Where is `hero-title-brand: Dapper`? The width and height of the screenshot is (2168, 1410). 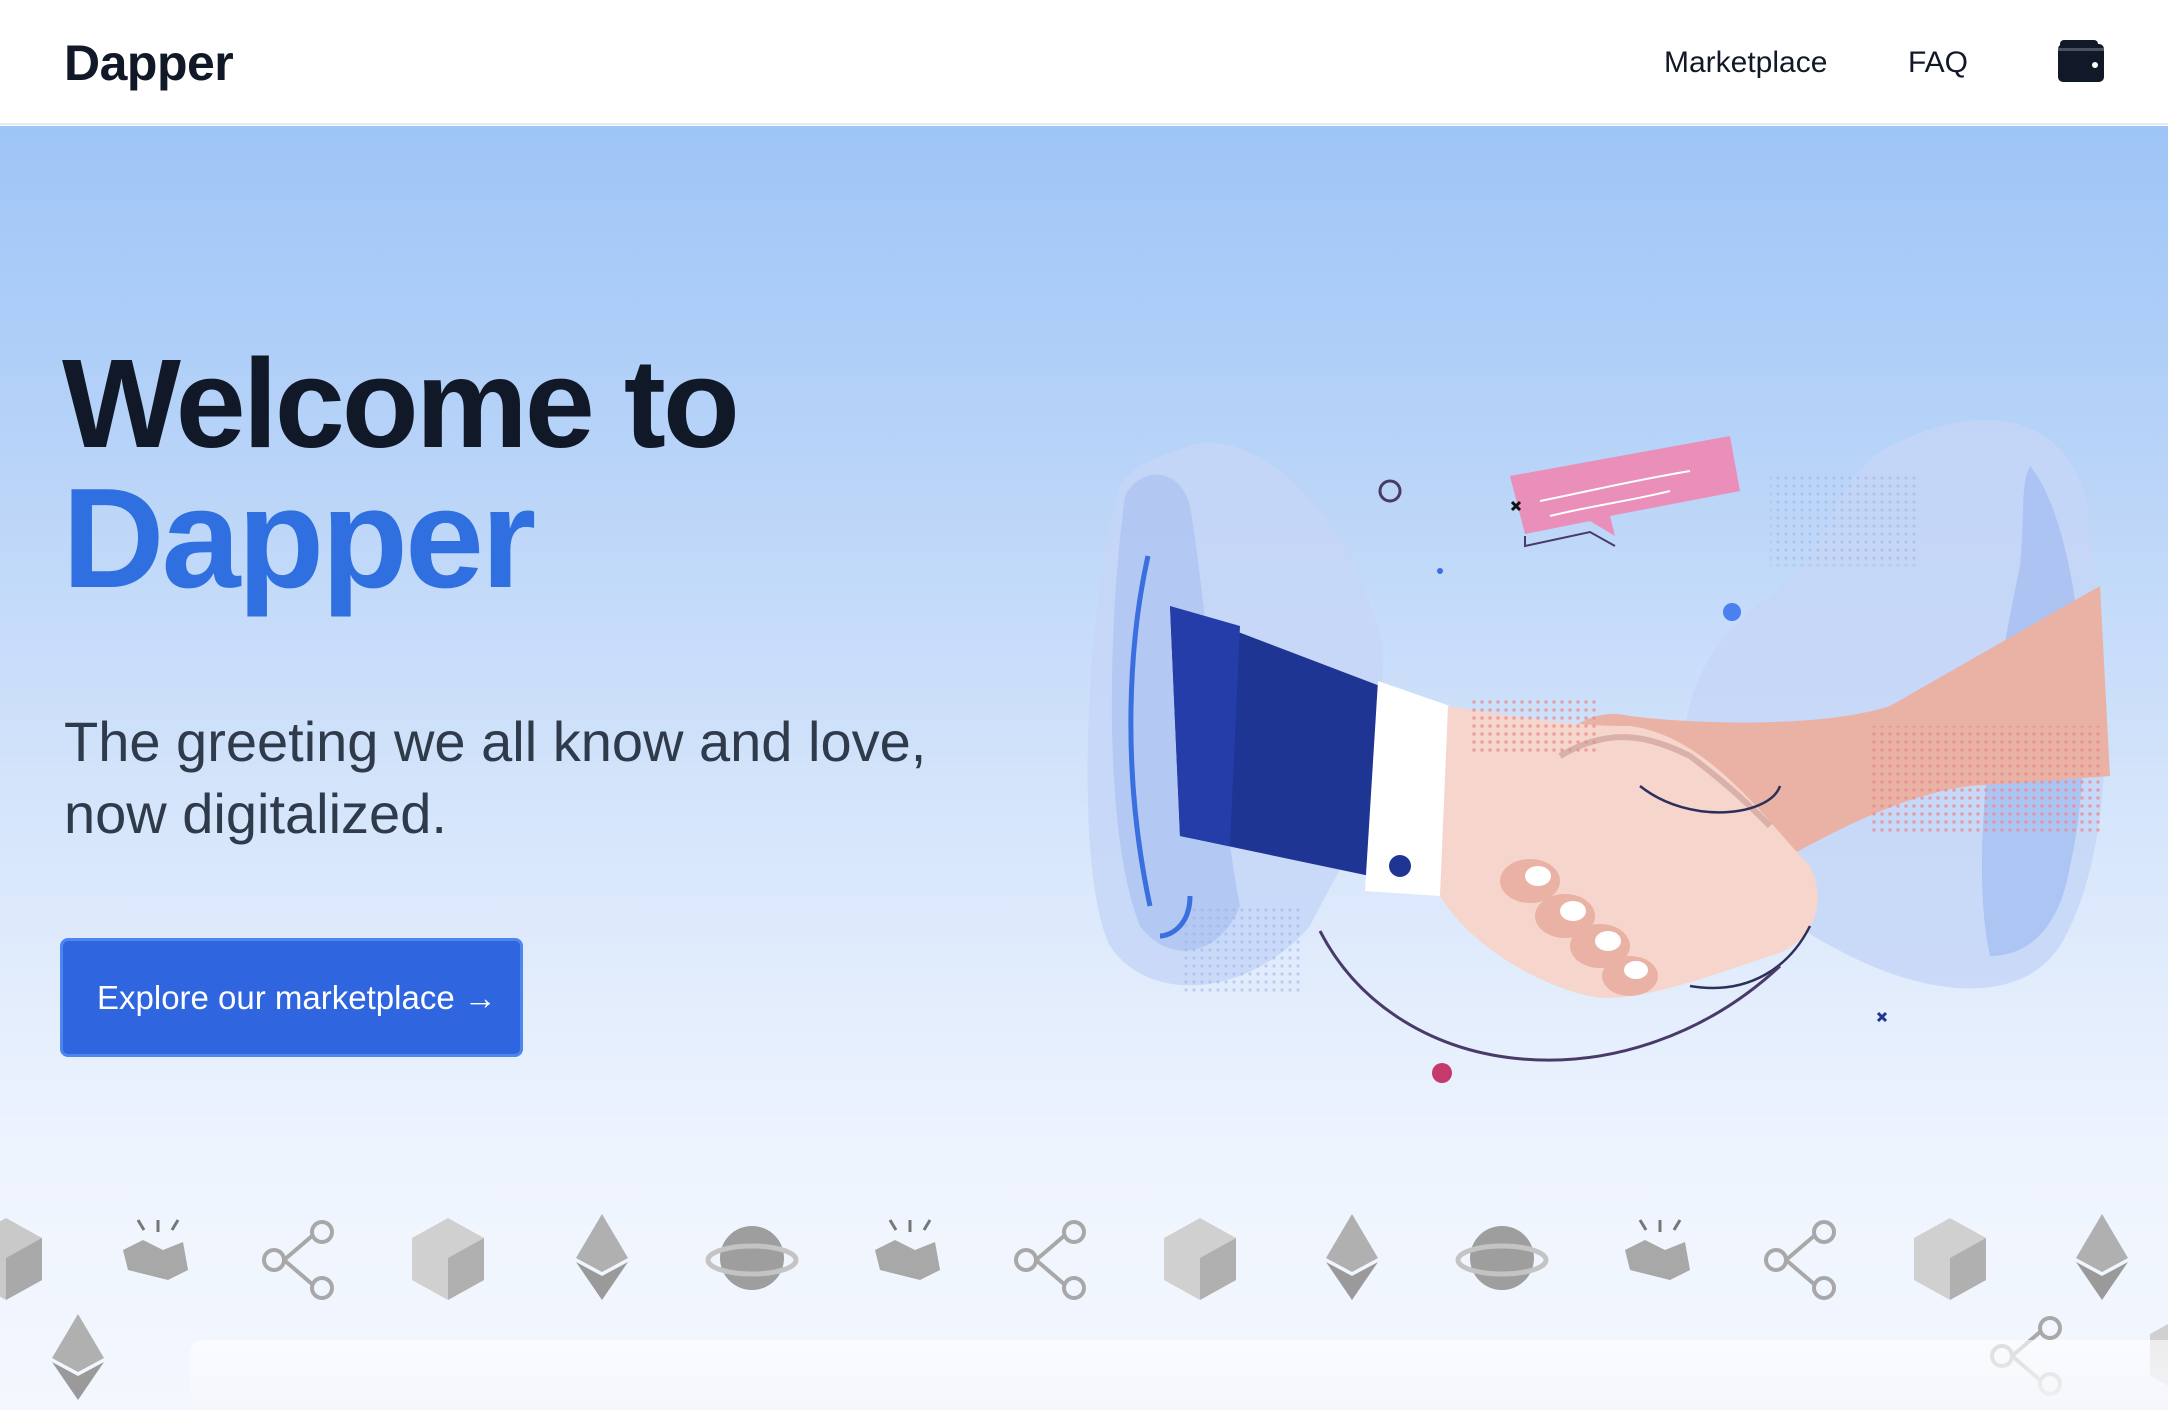
hero-title-brand: Dapper is located at coordinates (299, 538).